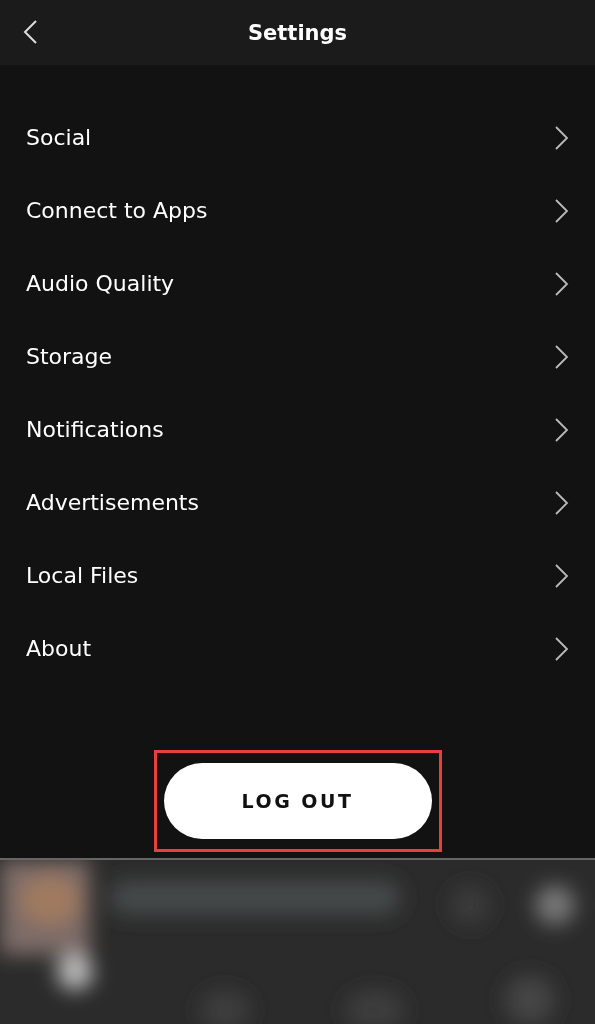  Describe the element at coordinates (297, 502) in the screenshot. I see `settings-row: Advertisements` at that location.